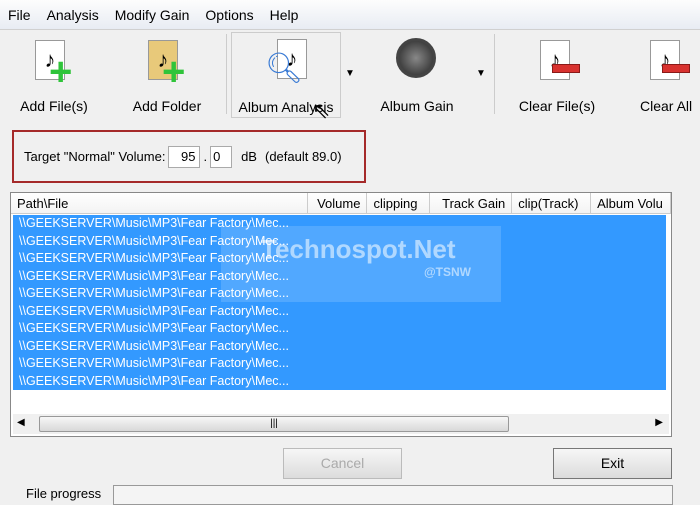  Describe the element at coordinates (229, 15) in the screenshot. I see `menu-options: Options` at that location.